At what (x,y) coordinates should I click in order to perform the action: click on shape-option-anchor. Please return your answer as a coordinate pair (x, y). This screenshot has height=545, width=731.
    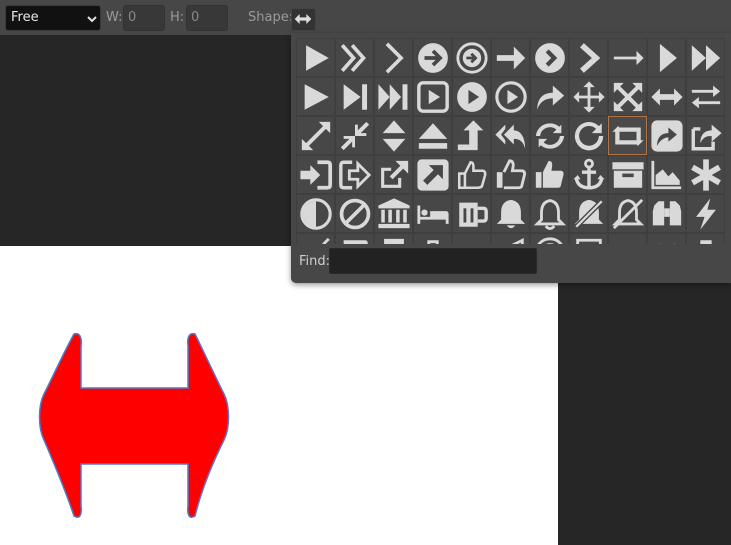
    Looking at the image, I should click on (588, 174).